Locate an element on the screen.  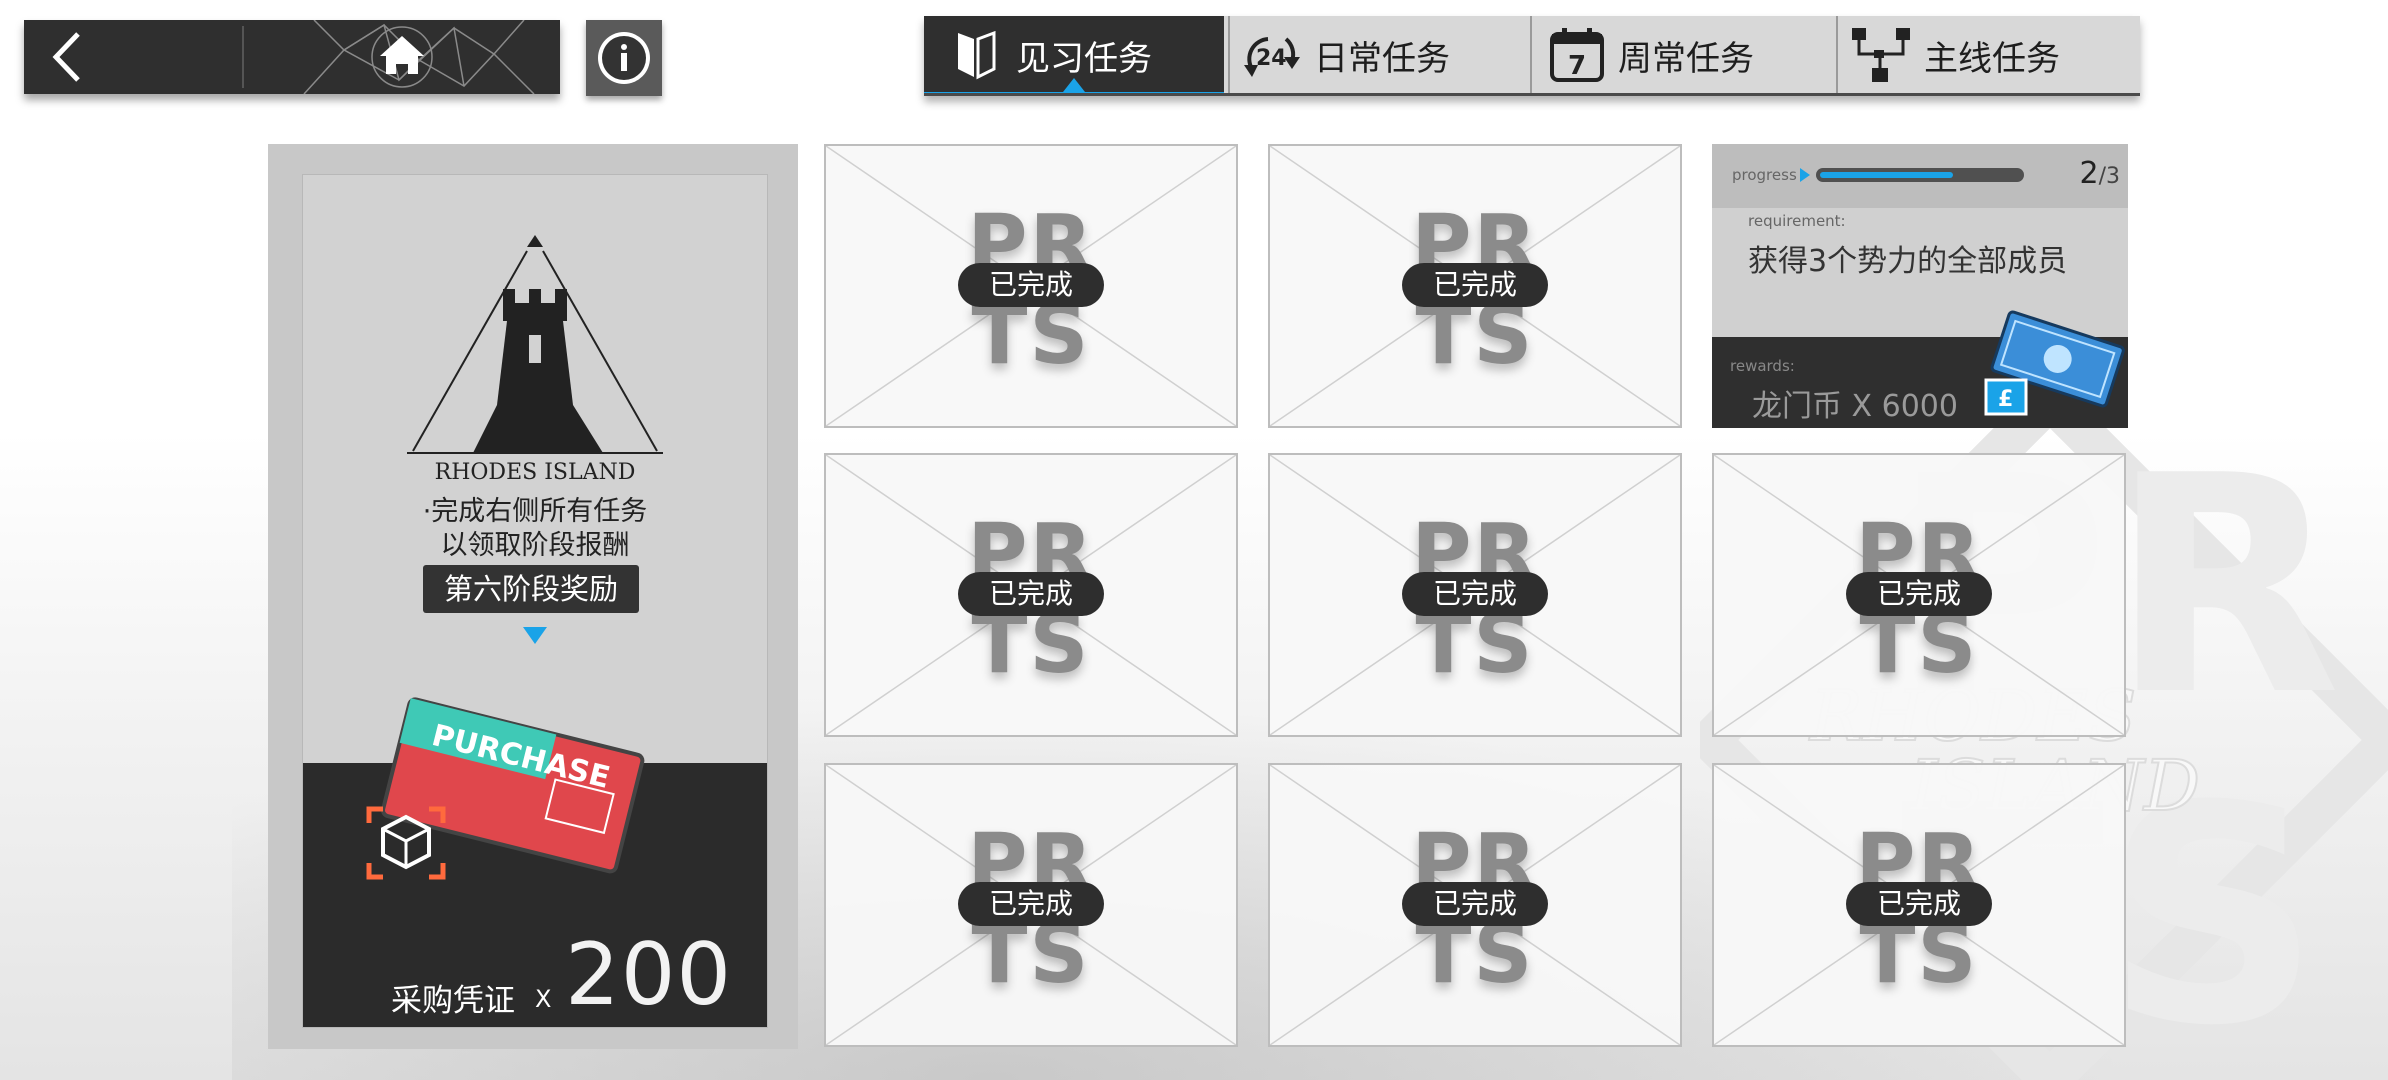
info-button is located at coordinates (624, 58).